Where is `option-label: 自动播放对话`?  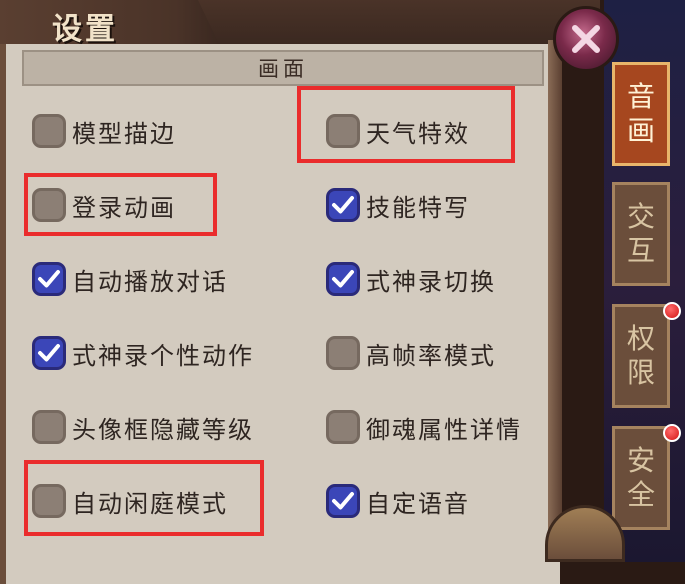 option-label: 自动播放对话 is located at coordinates (150, 281).